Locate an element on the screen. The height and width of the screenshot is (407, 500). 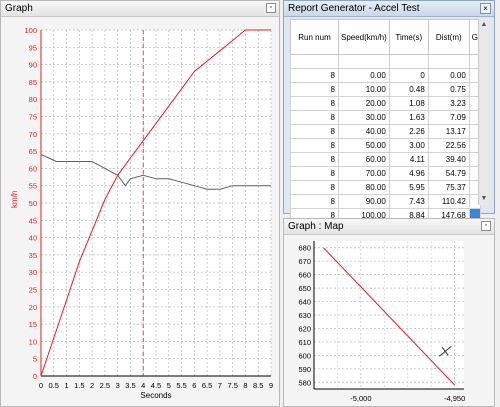
close-icon: × is located at coordinates (485, 8).